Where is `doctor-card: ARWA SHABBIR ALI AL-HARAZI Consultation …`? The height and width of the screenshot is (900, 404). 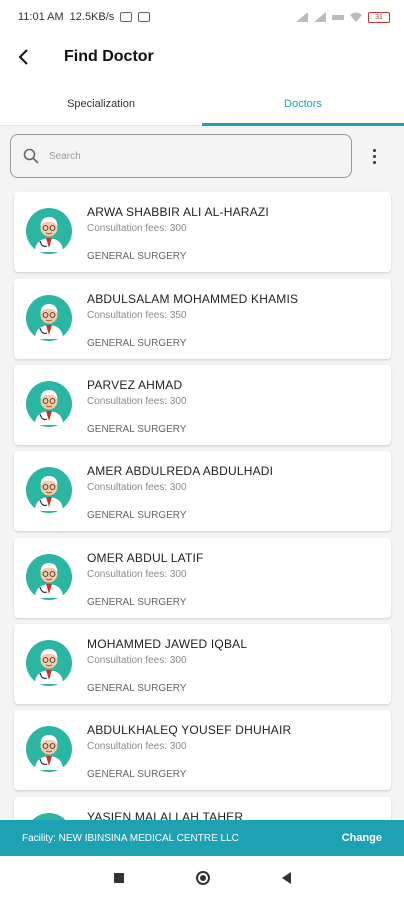 doctor-card: ARWA SHABBIR ALI AL-HARAZI Consultation … is located at coordinates (202, 232).